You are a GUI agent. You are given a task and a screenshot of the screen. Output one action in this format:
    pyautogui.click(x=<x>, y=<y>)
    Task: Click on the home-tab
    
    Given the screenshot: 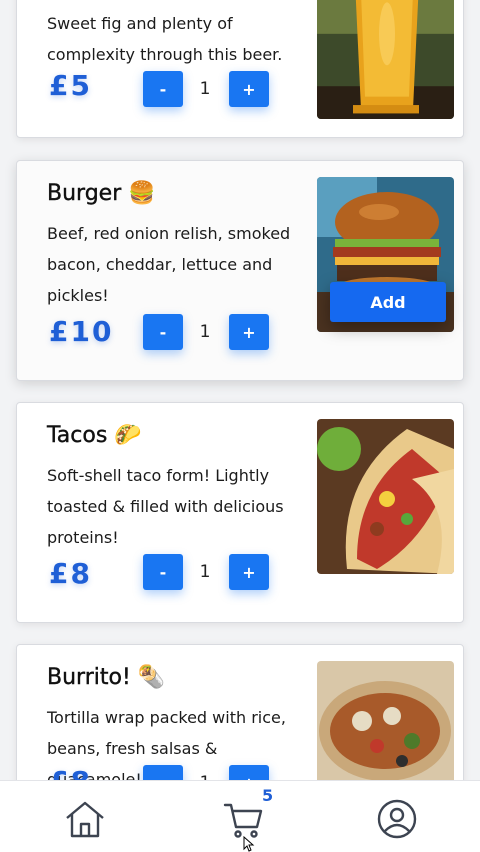 What is the action you would take?
    pyautogui.click(x=85, y=819)
    